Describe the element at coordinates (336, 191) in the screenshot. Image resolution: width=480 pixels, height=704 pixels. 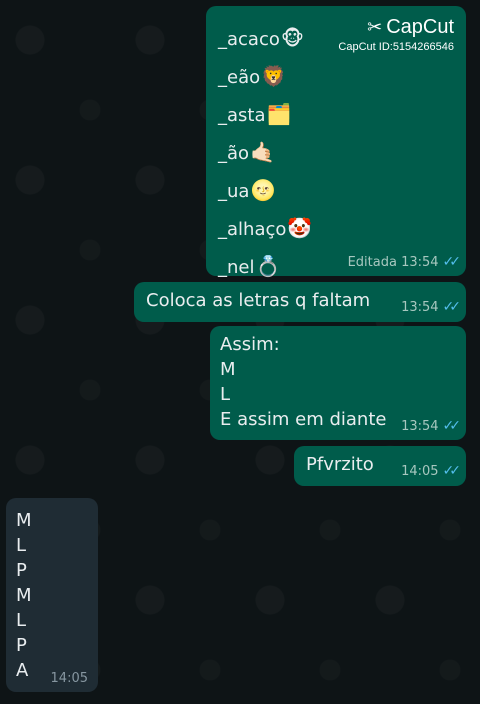
I see `puzzle-line: _ua🌝` at that location.